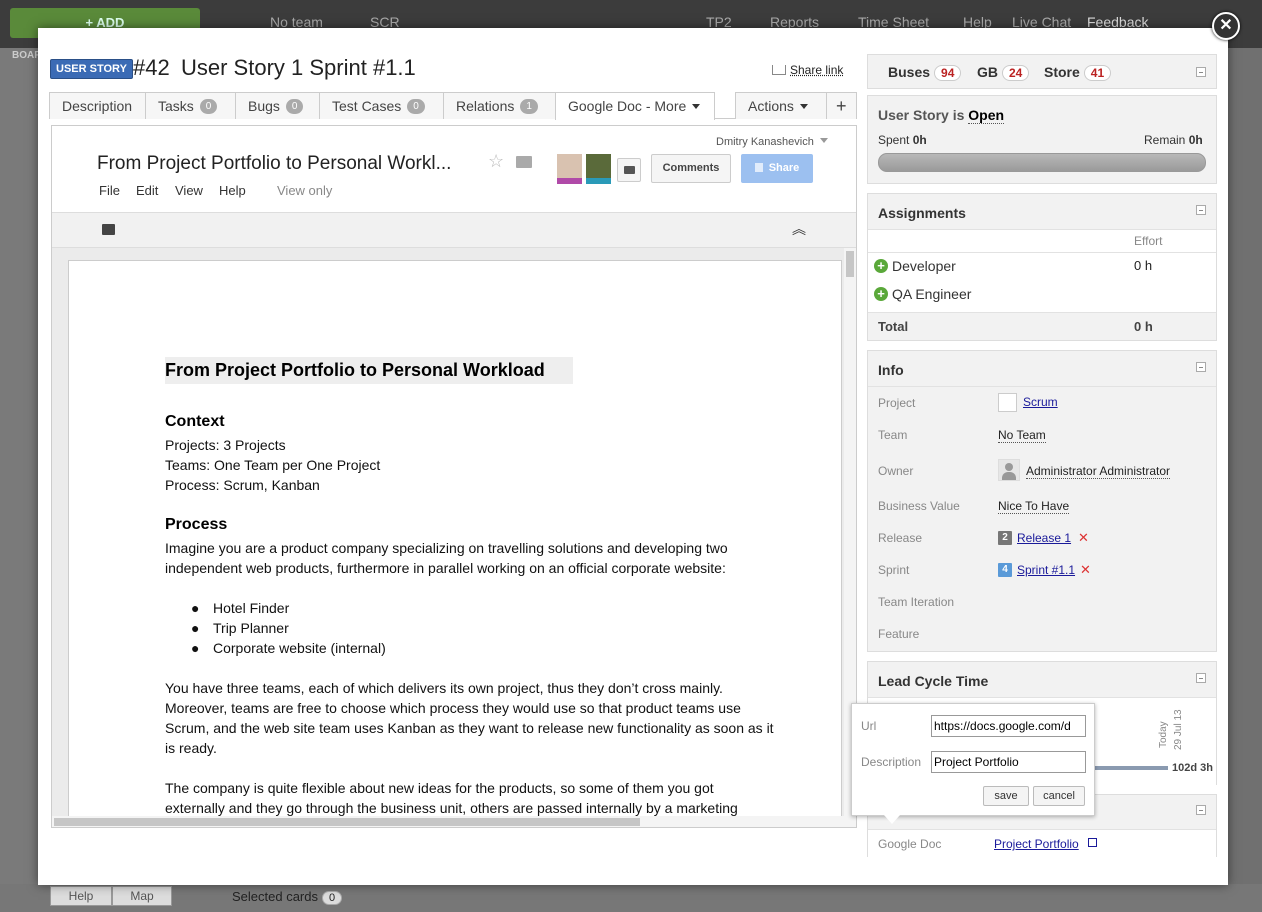 This screenshot has width=1262, height=912. I want to click on release-link: Release 1, so click(1044, 538).